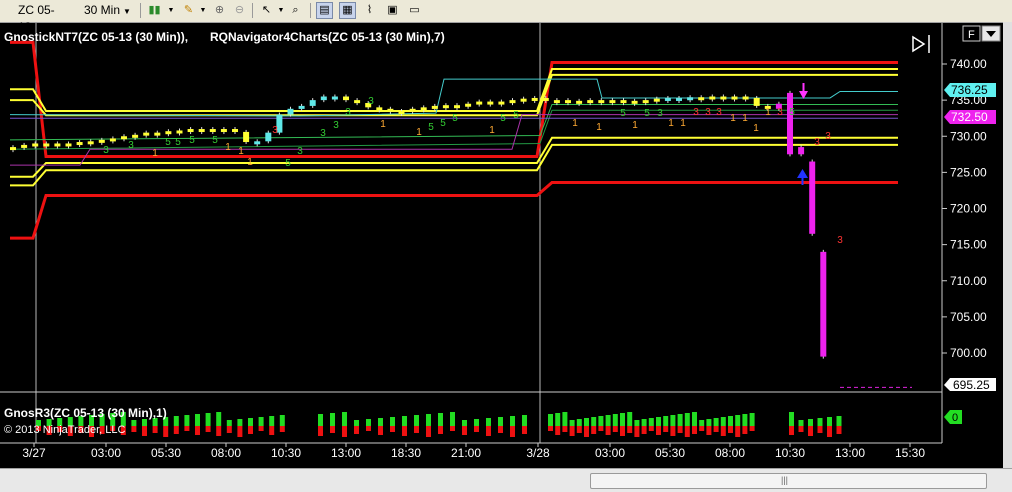 The height and width of the screenshot is (492, 1012). I want to click on instrument-dropdown: ZC 05-13▼, so click(48, 18).